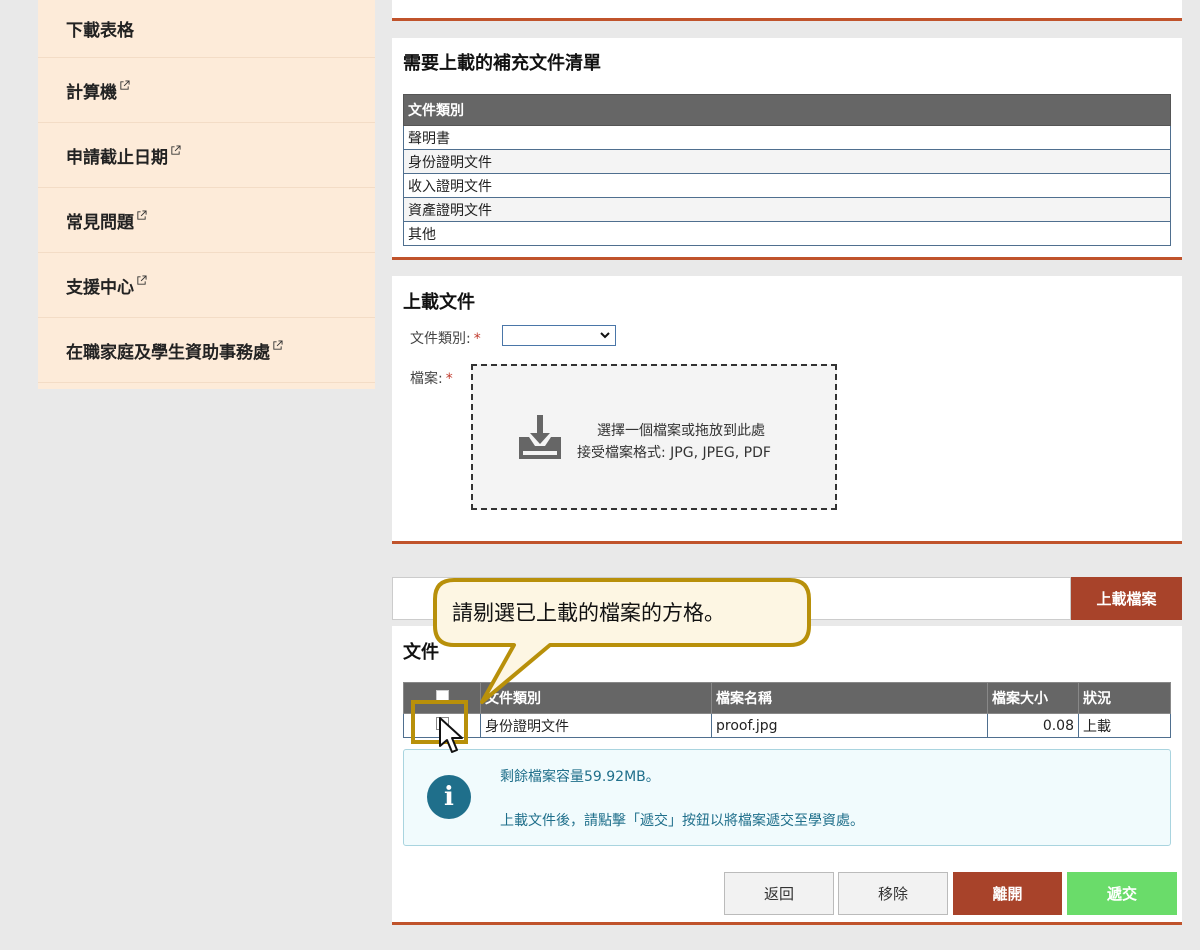 Image resolution: width=1200 pixels, height=950 pixels. What do you see at coordinates (605, 335) in the screenshot?
I see `chevron-down-icon` at bounding box center [605, 335].